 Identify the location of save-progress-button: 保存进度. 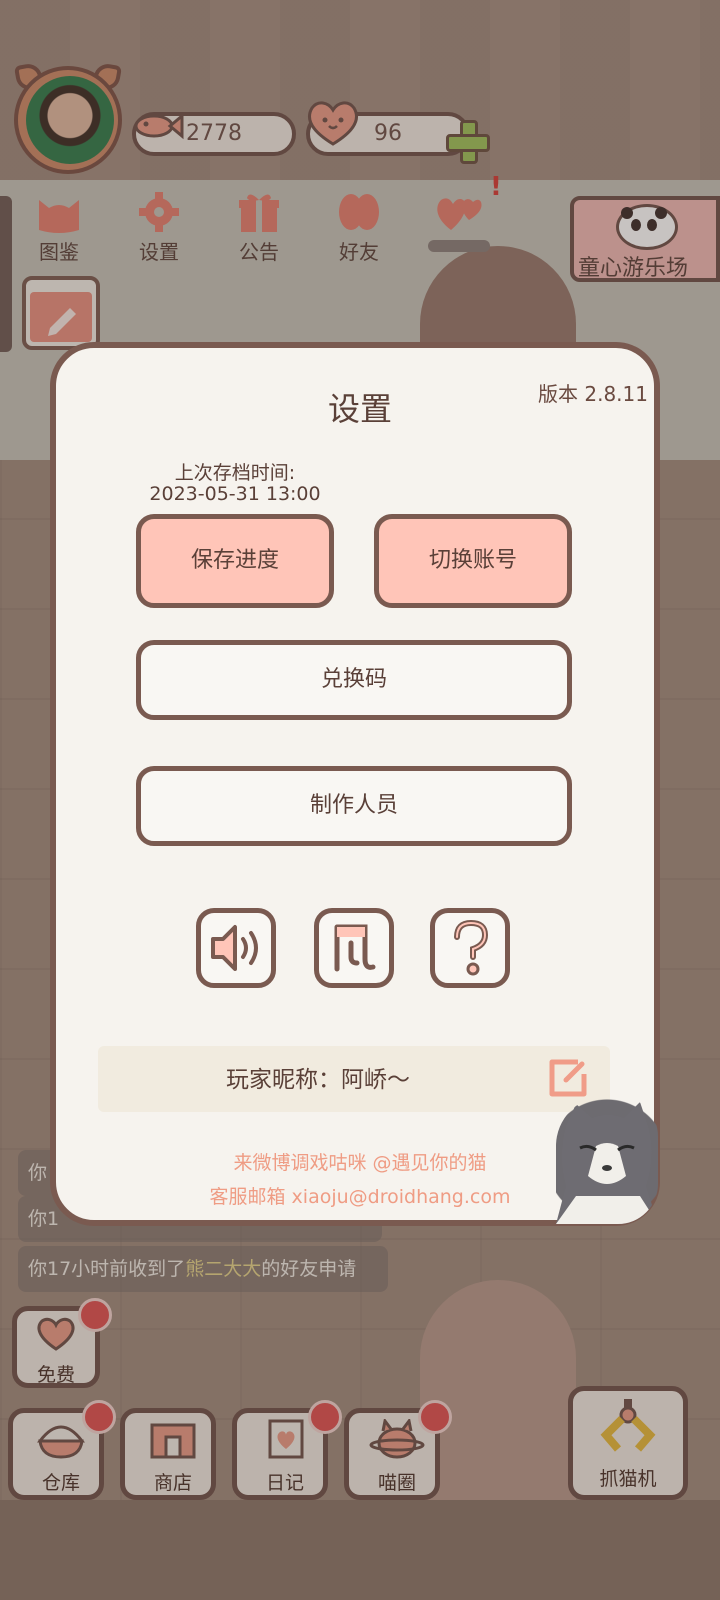
(235, 561).